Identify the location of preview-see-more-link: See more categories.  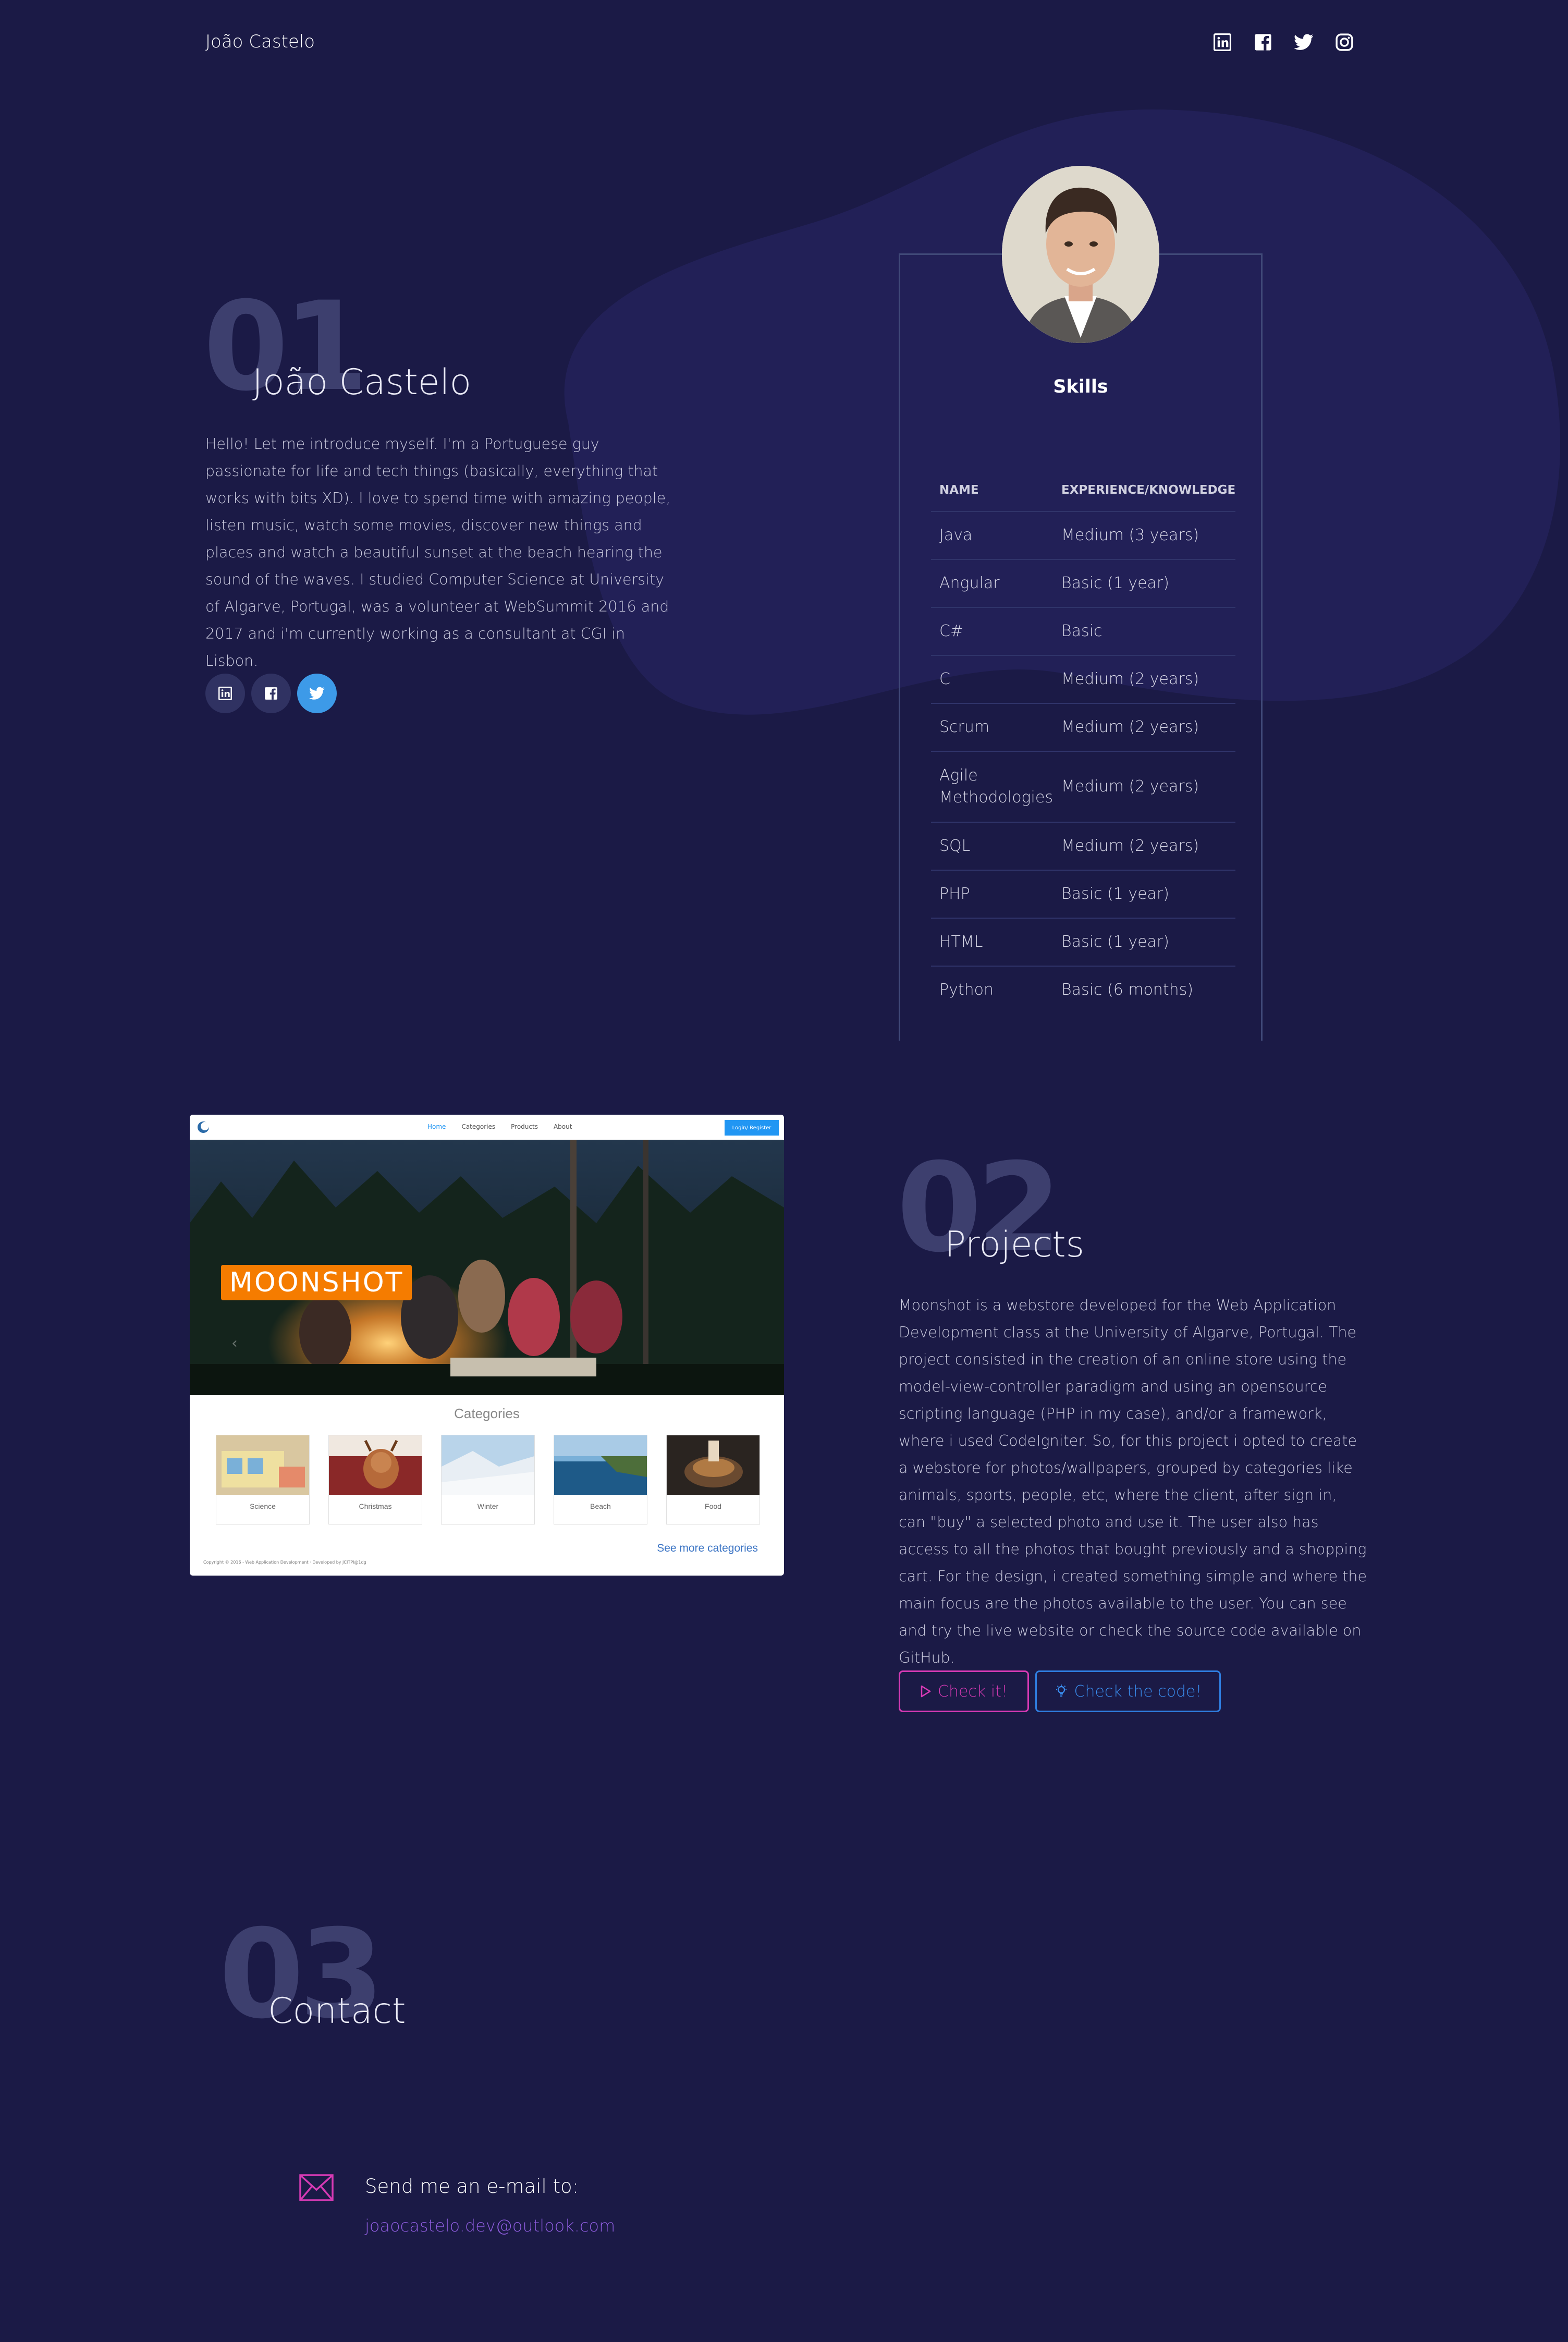
(707, 1549).